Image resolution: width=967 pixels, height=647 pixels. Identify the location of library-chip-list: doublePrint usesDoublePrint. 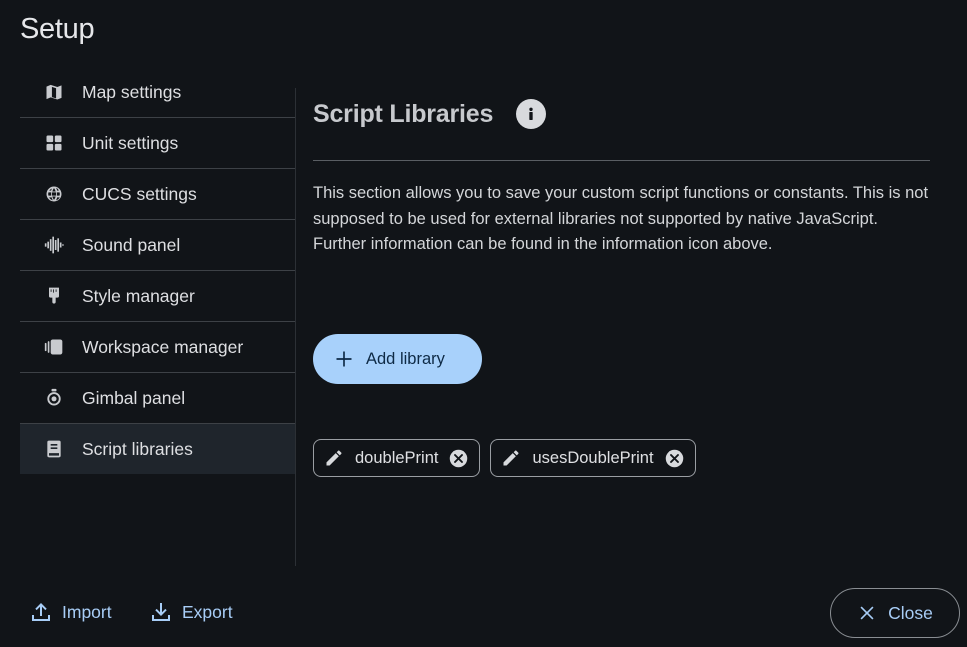
(509, 458).